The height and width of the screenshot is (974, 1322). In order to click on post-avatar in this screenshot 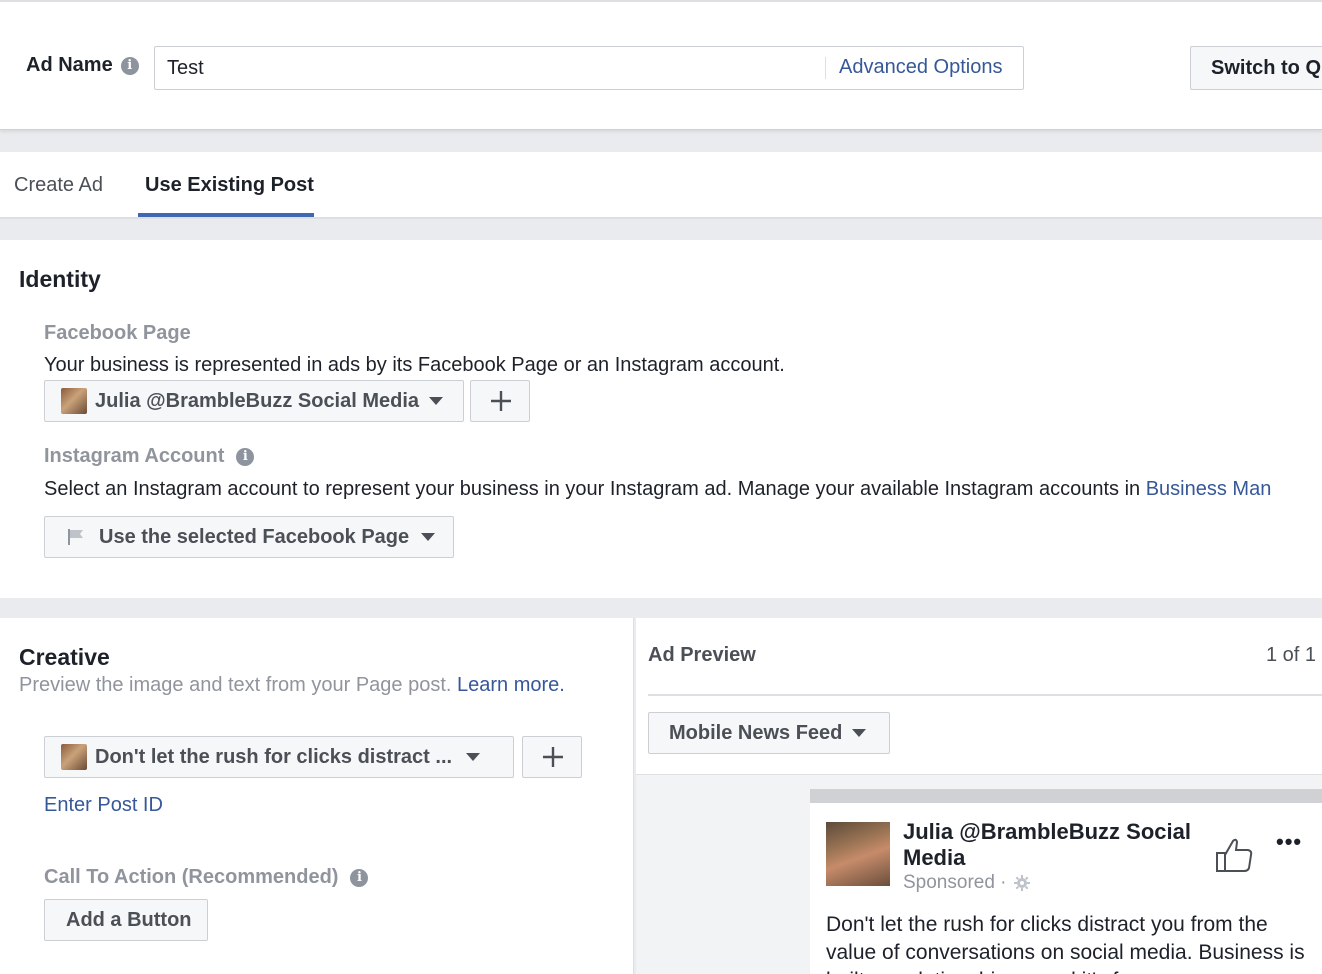, I will do `click(858, 854)`.